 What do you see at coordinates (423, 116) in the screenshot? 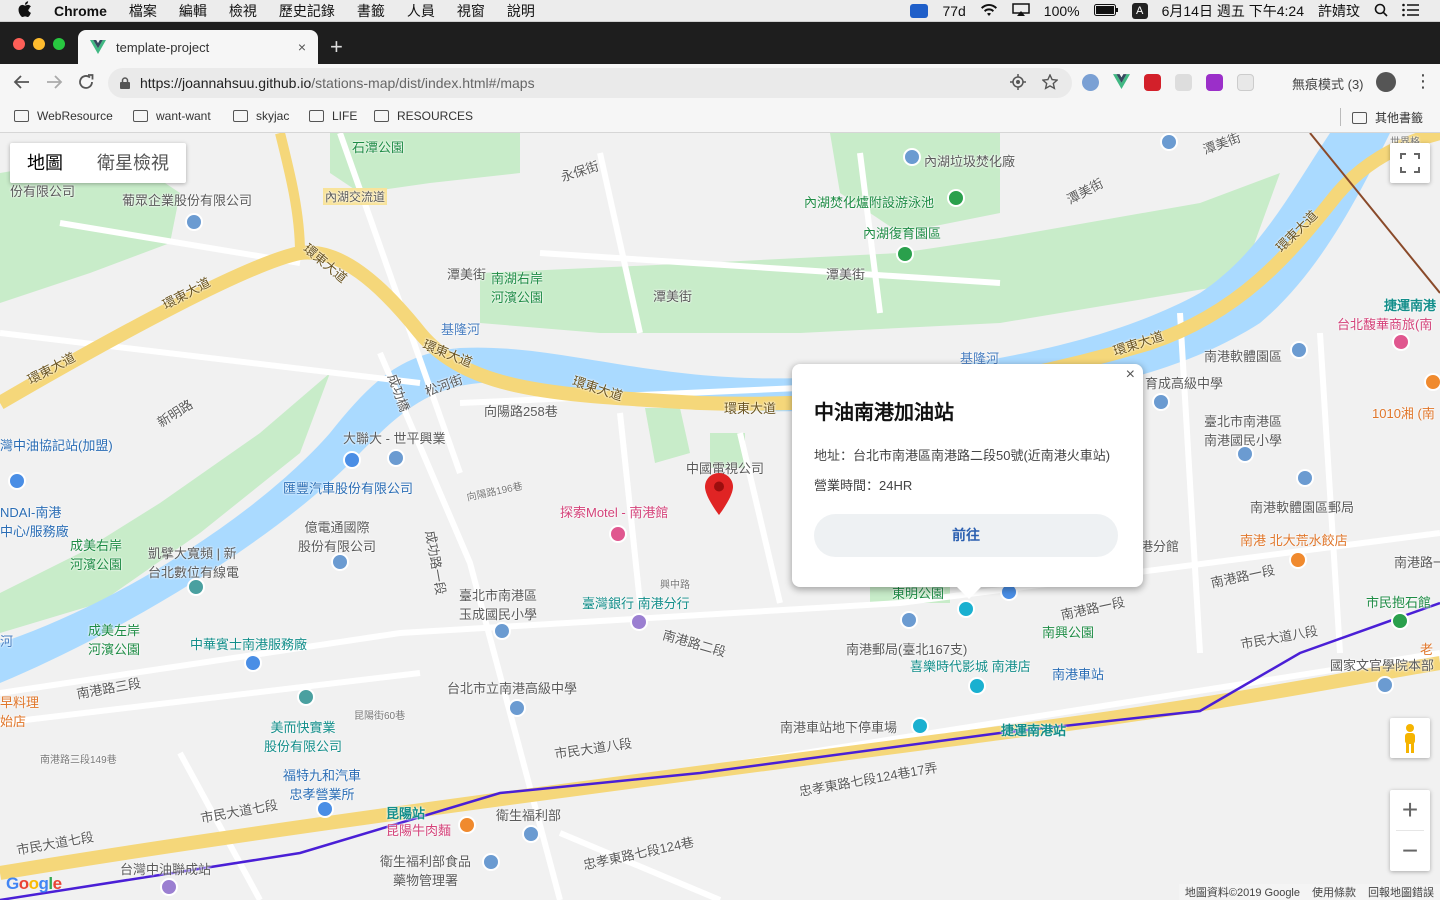
I see `bookmark-resources: RESOURCES` at bounding box center [423, 116].